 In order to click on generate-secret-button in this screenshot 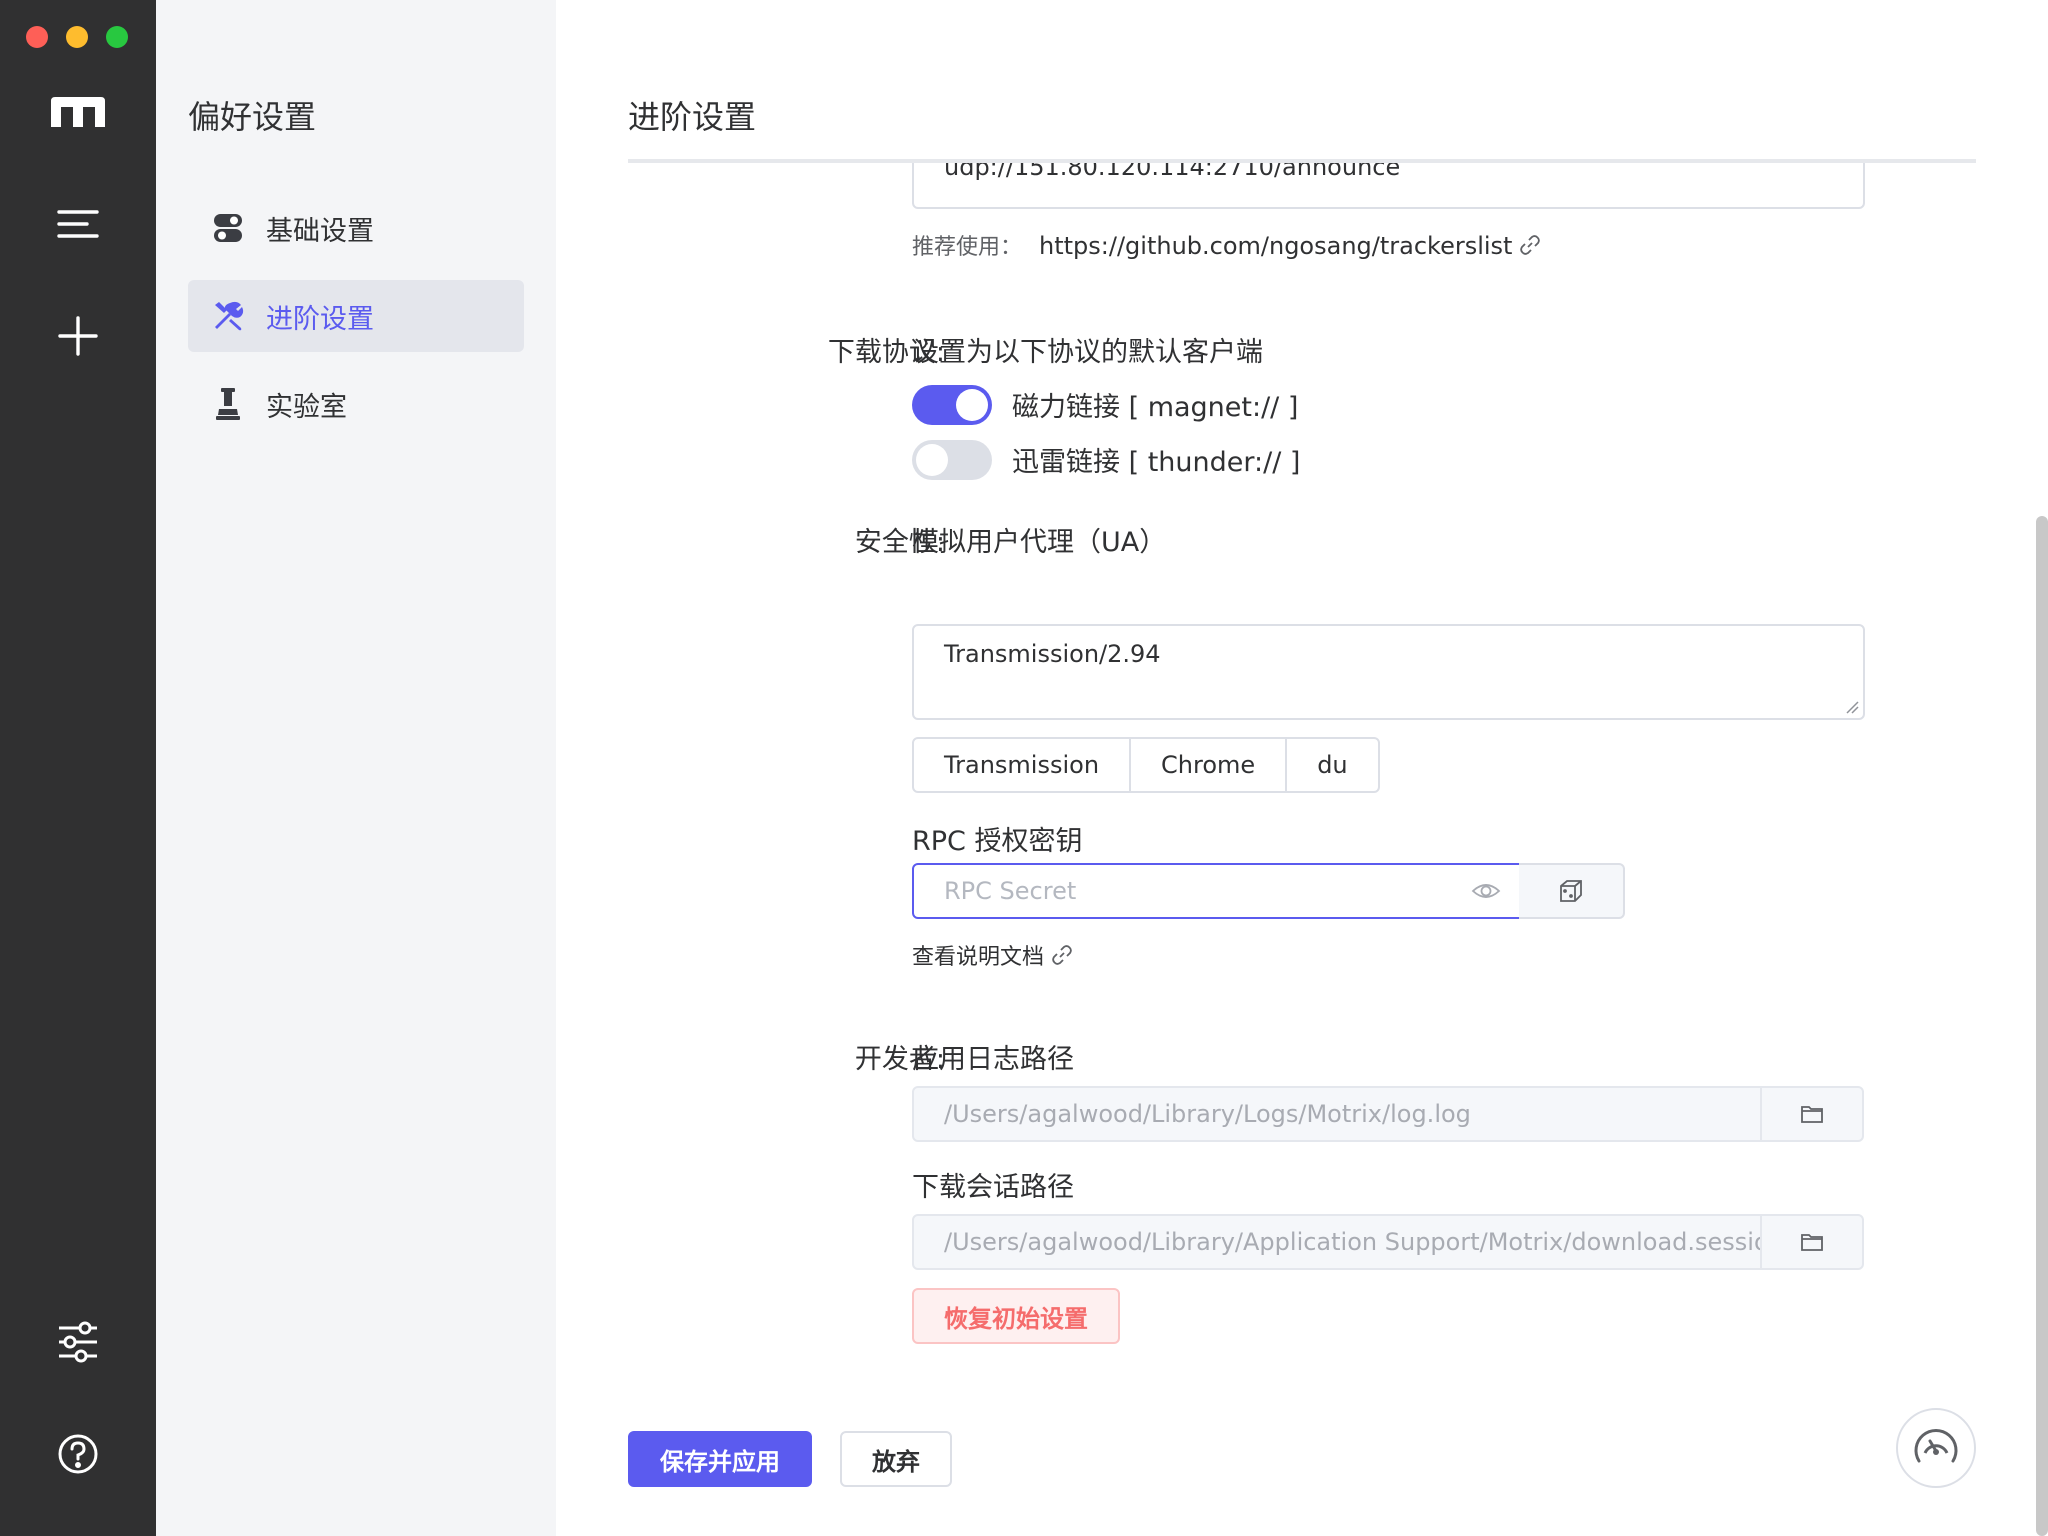, I will do `click(1572, 891)`.